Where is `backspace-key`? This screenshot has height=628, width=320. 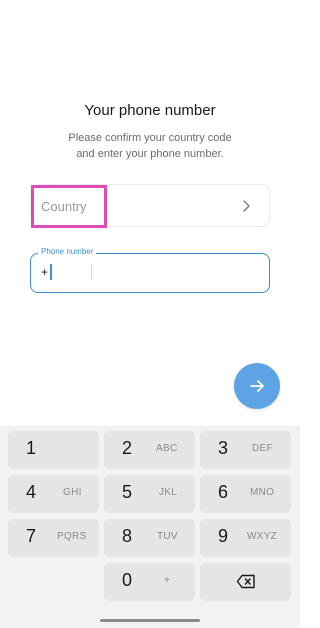
backspace-key is located at coordinates (245, 582).